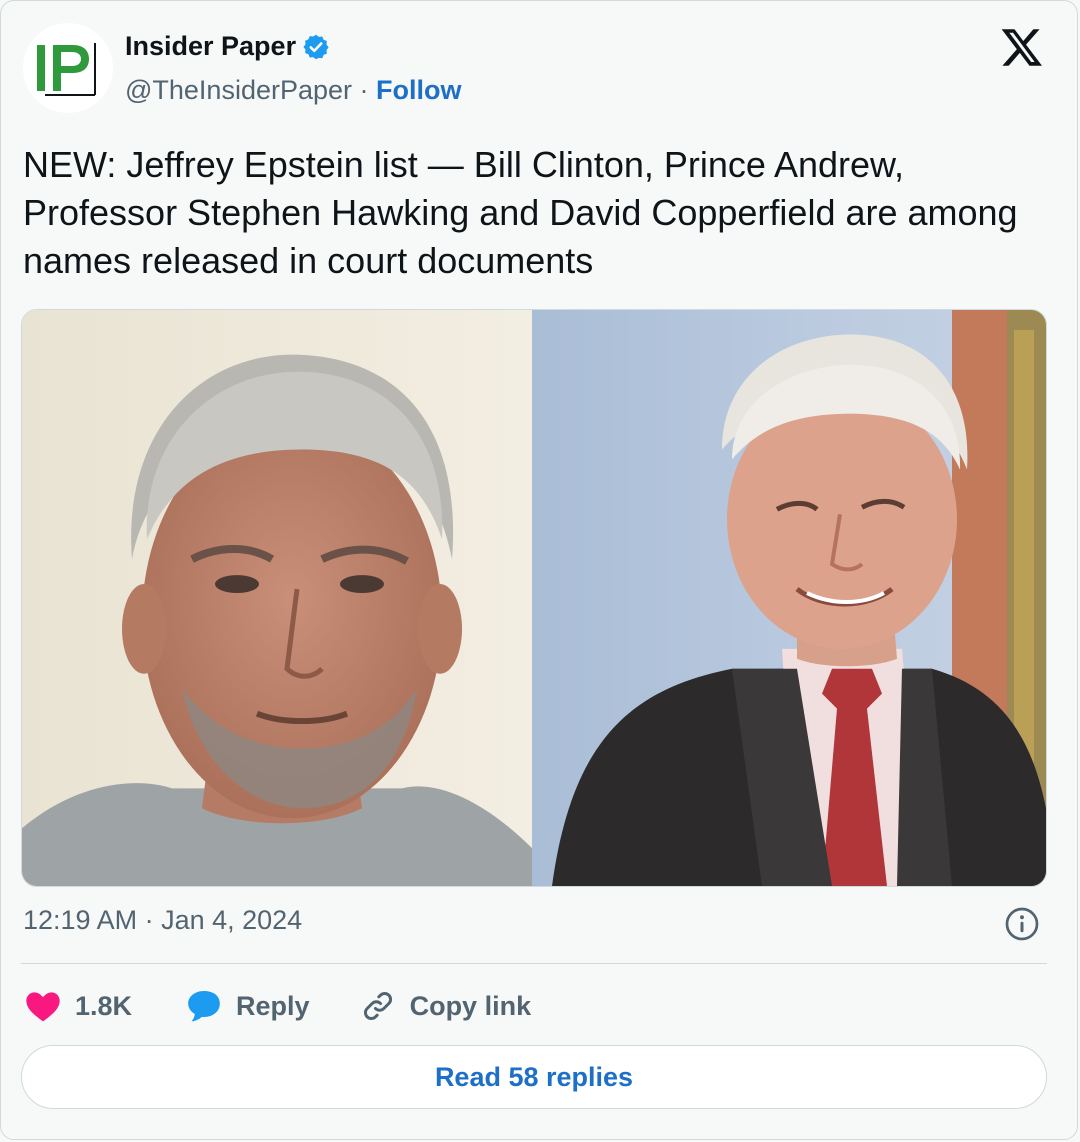  Describe the element at coordinates (273, 1005) in the screenshot. I see `reply-label: Reply` at that location.